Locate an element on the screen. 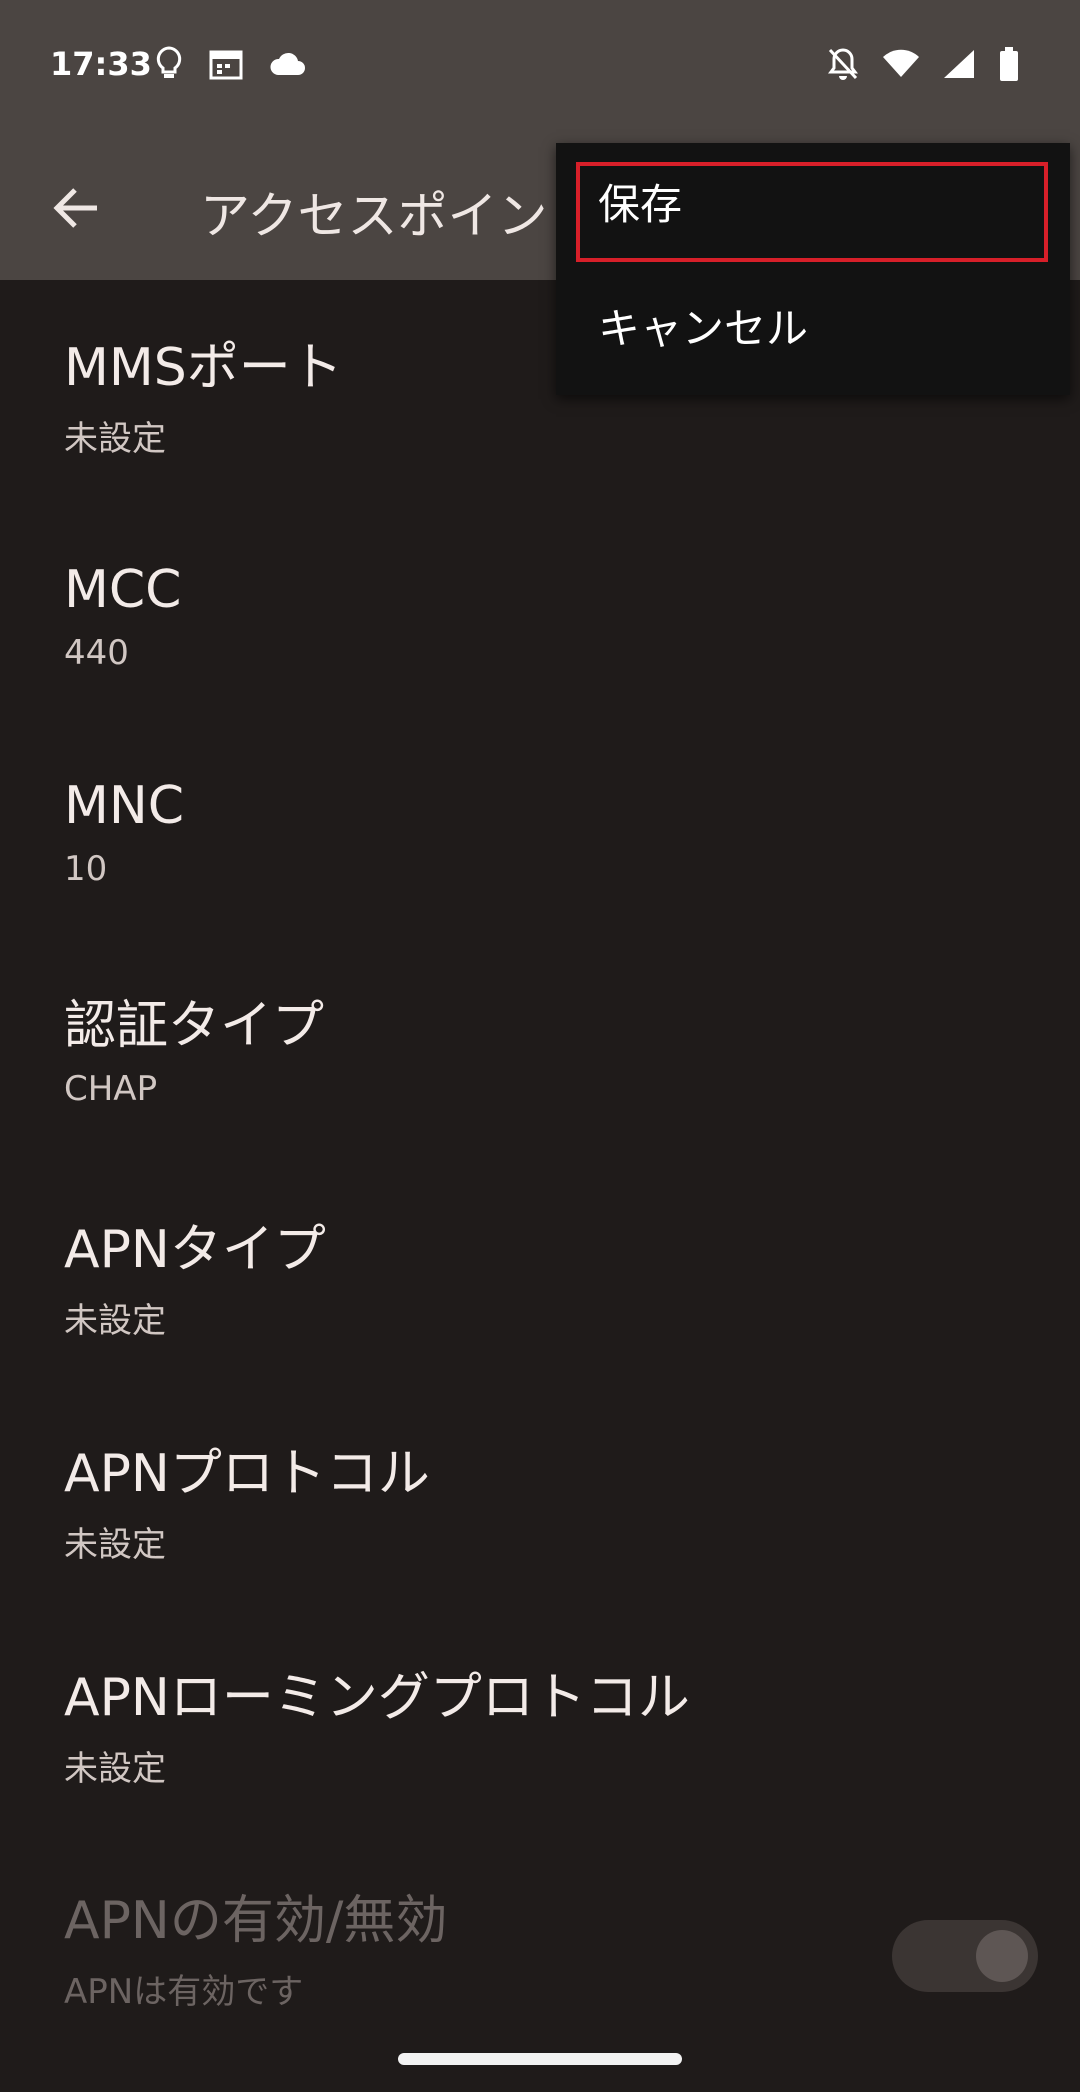 Image resolution: width=1080 pixels, height=2092 pixels. setting-title: MNC is located at coordinates (124, 806).